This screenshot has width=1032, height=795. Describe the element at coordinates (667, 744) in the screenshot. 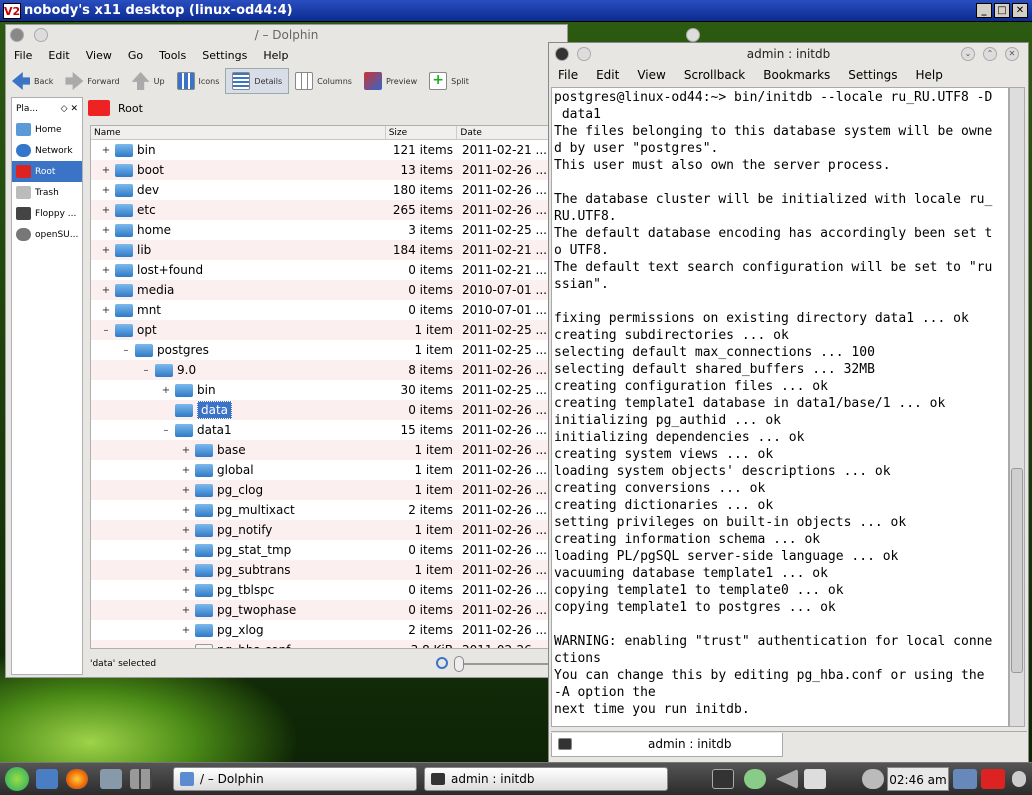

I see `konsole-tab: admin : initdb` at that location.